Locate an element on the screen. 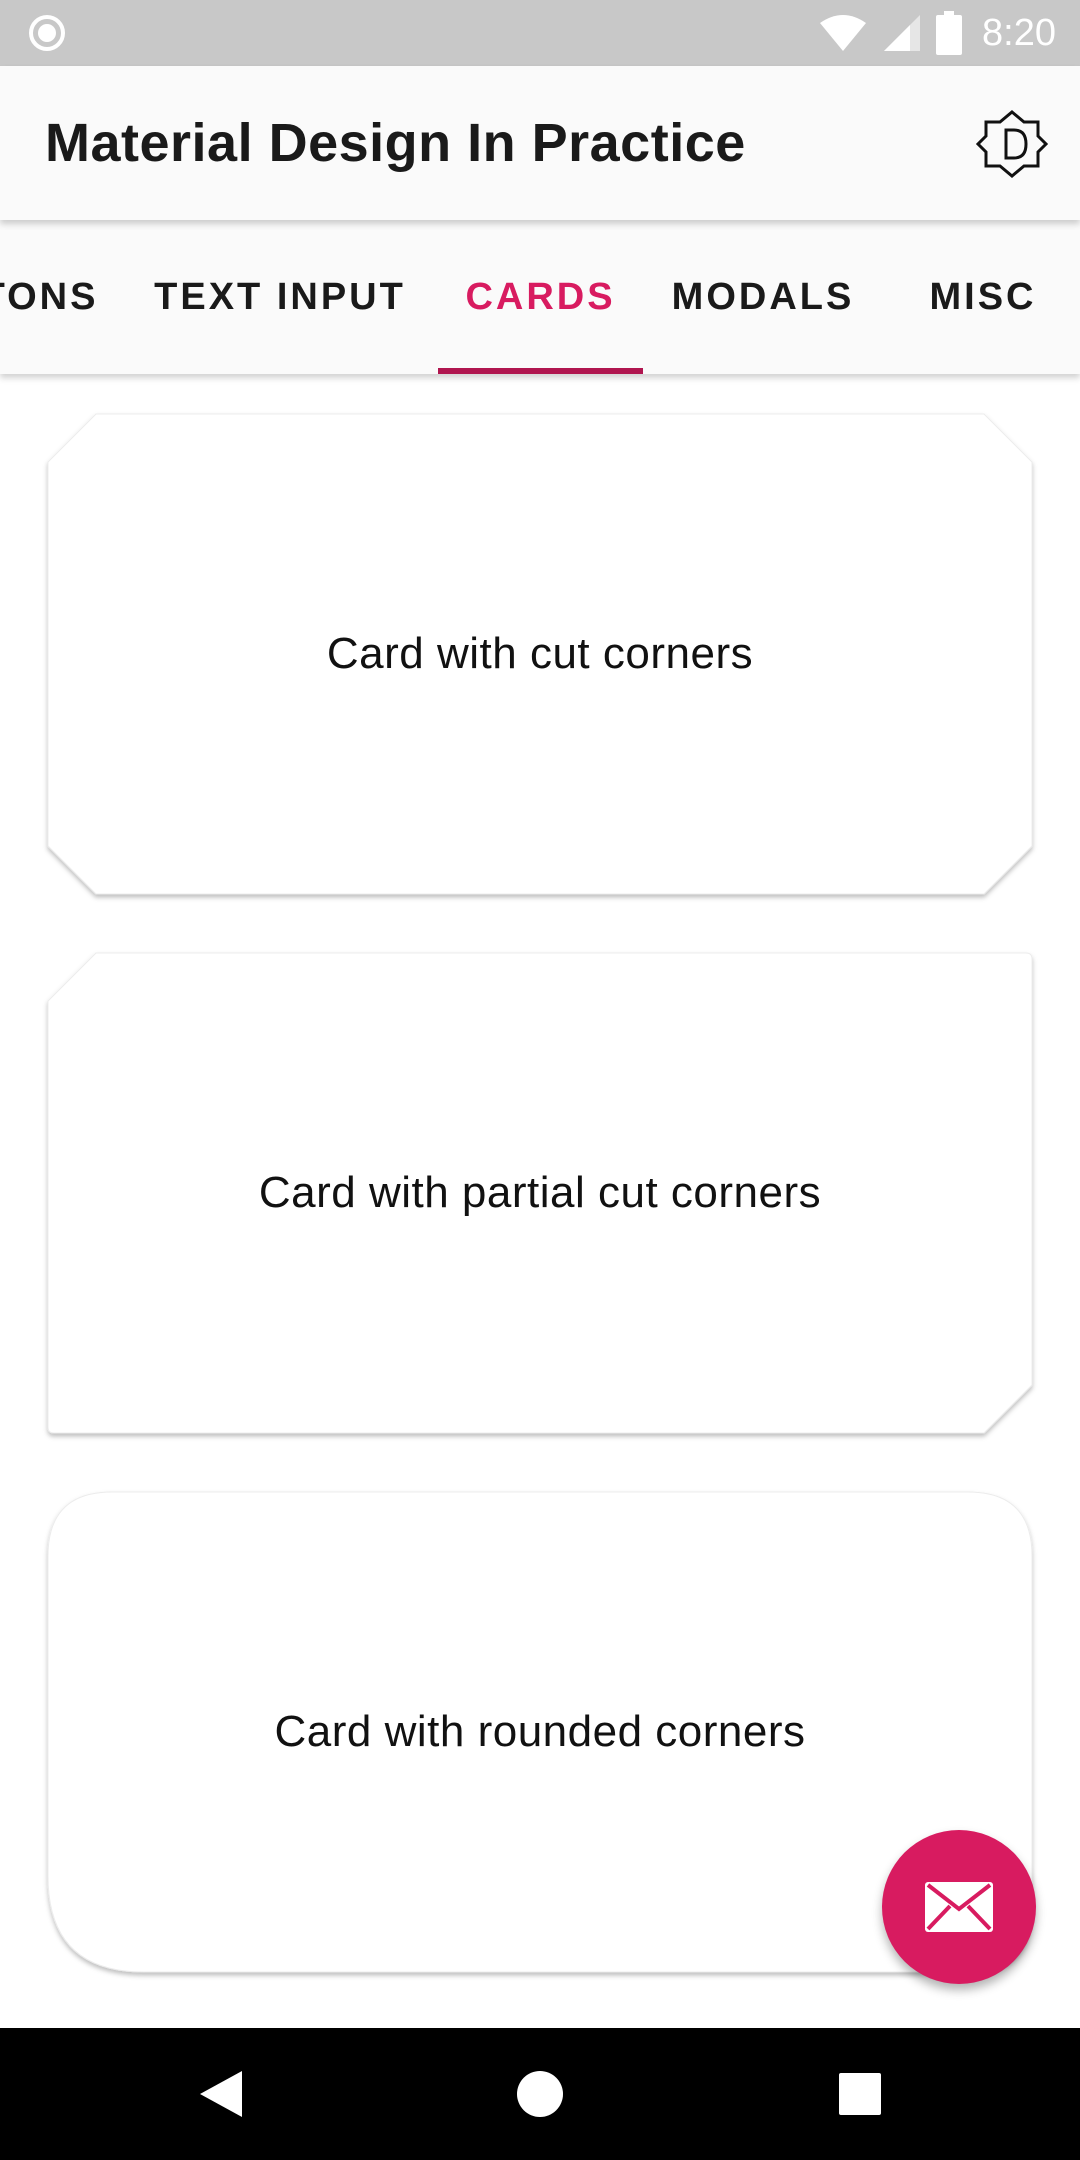  card-label: Card with cut corners is located at coordinates (540, 653).